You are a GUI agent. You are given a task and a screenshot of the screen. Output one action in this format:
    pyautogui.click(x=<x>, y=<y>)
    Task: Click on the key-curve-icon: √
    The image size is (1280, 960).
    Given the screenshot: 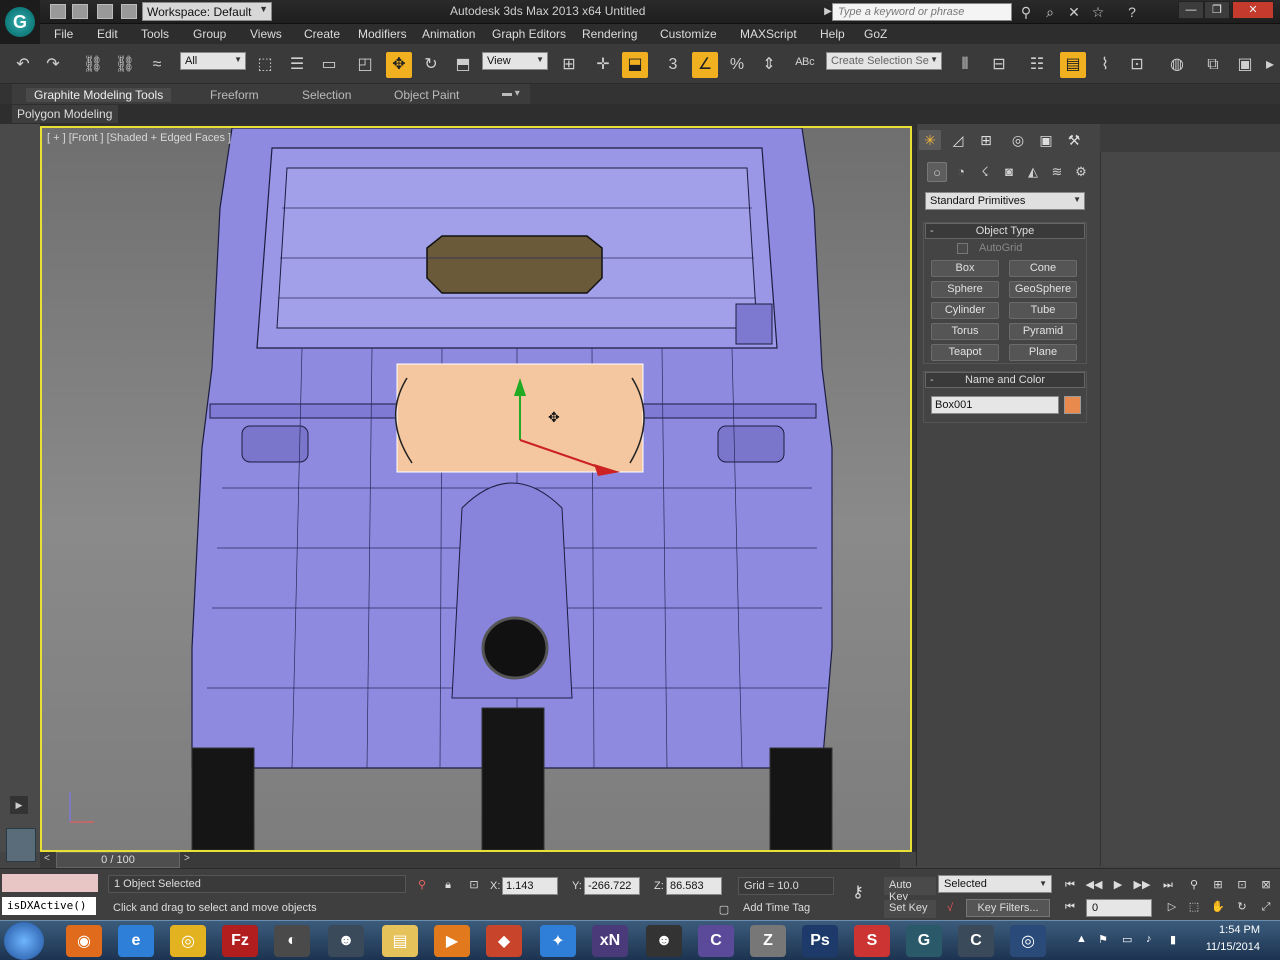 What is the action you would take?
    pyautogui.click(x=950, y=908)
    